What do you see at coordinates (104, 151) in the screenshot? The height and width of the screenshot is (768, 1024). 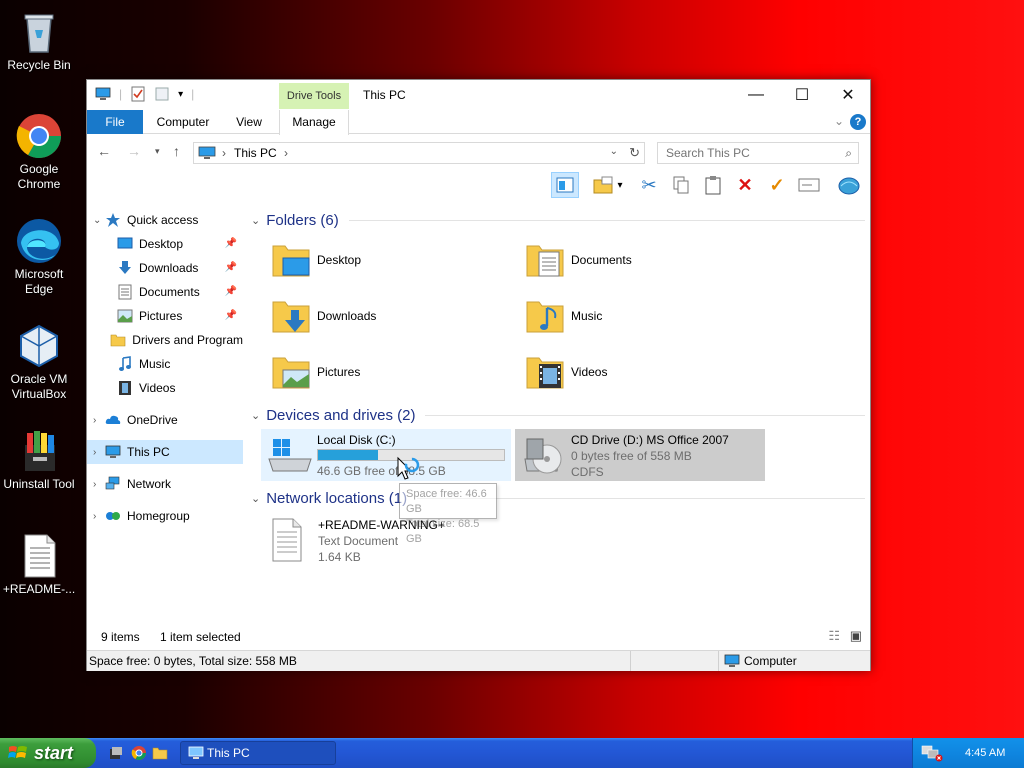 I see `back-button: ←` at bounding box center [104, 151].